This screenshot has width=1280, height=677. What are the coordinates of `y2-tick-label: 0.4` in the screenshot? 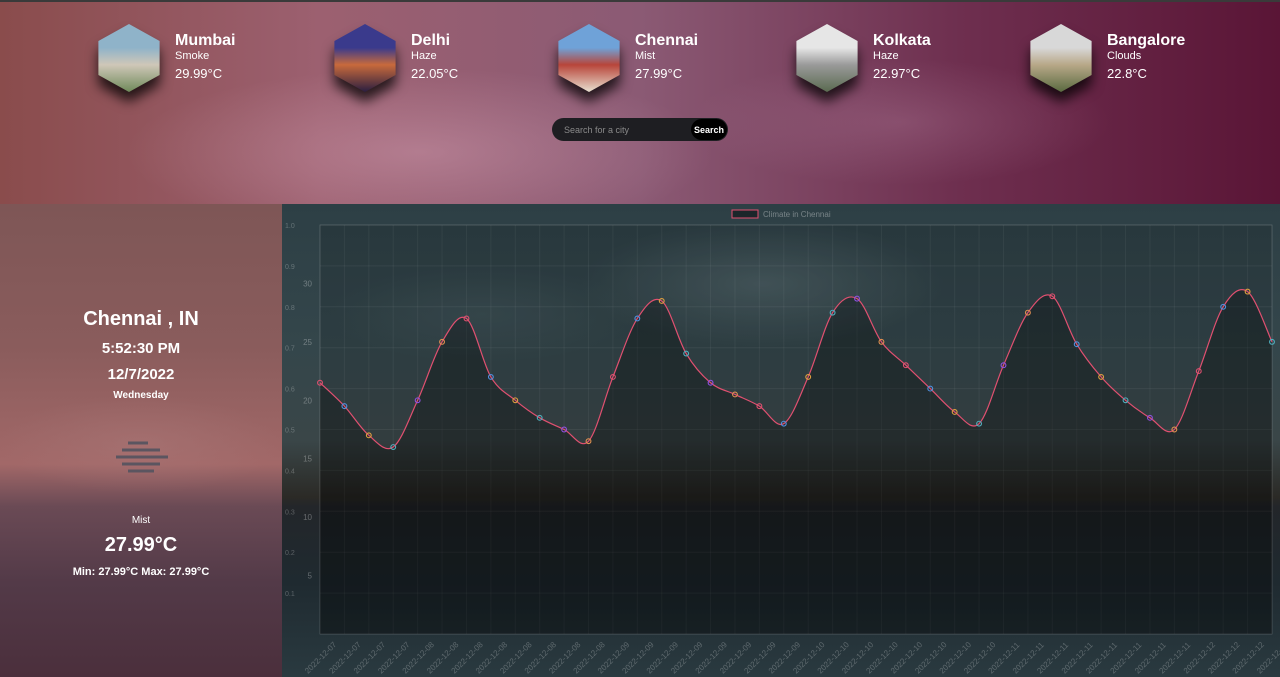 It's located at (290, 471).